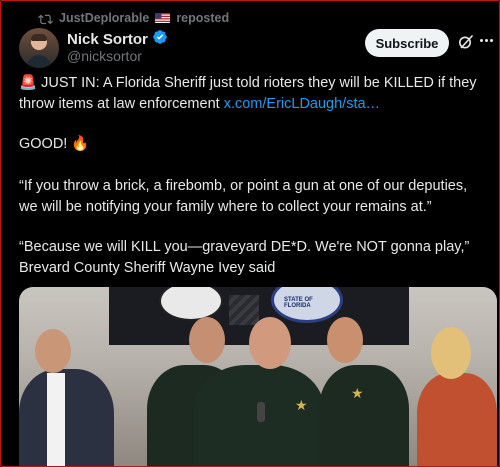  Describe the element at coordinates (104, 18) in the screenshot. I see `repost-user: JustDeplorable` at that location.